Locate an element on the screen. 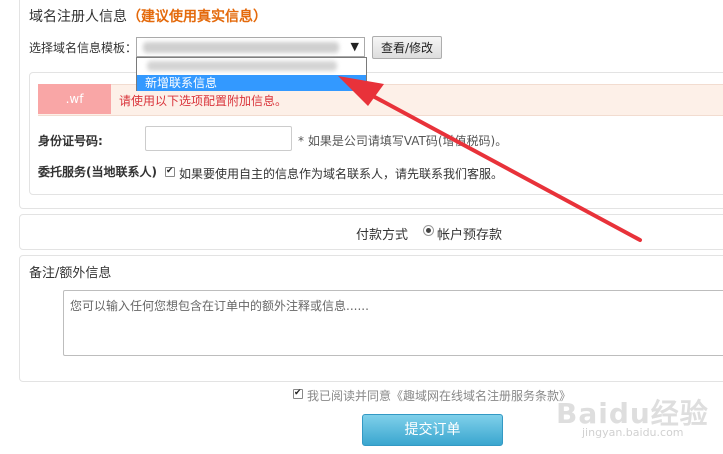 The height and width of the screenshot is (454, 723). radio-dot-icon is located at coordinates (428, 230).